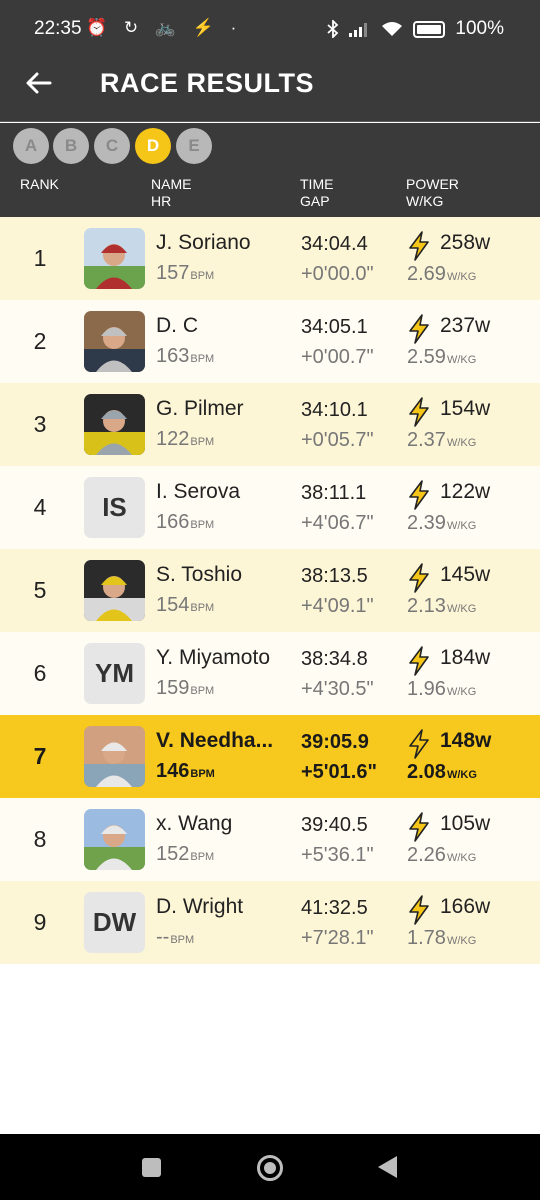 This screenshot has height=1200, width=540. Describe the element at coordinates (40, 756) in the screenshot. I see `rank: 7` at that location.